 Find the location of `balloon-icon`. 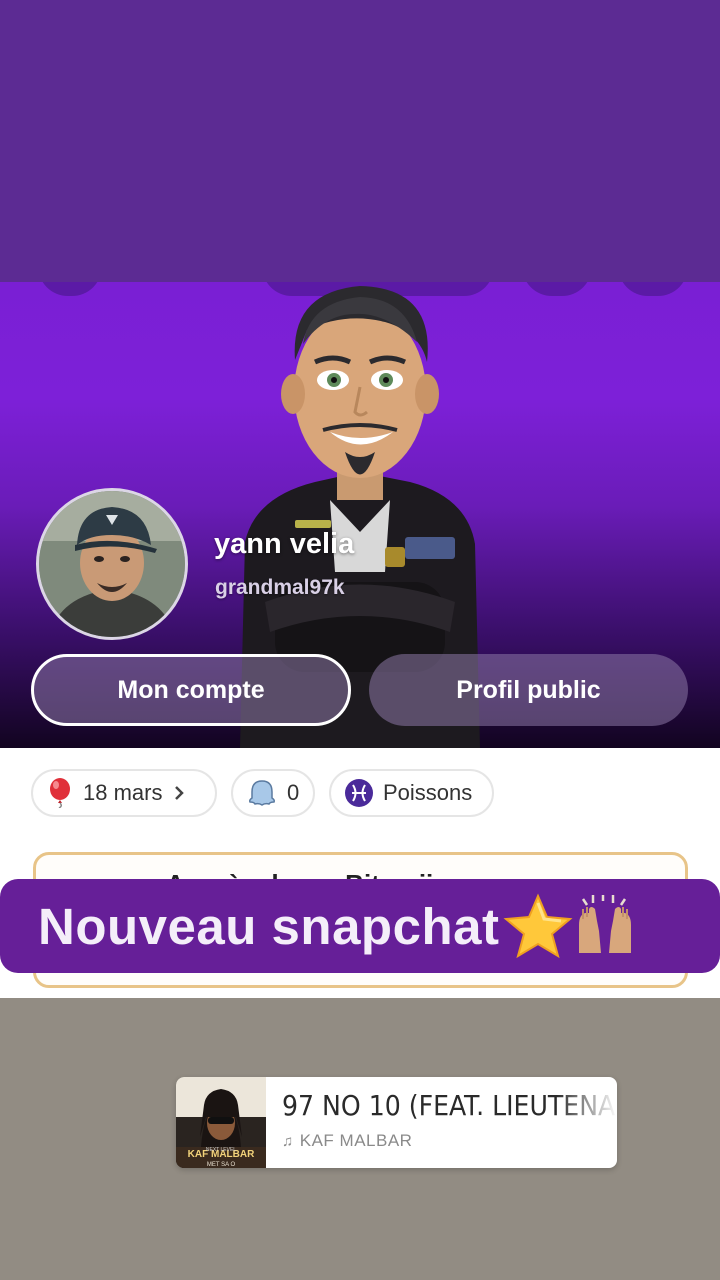

balloon-icon is located at coordinates (60, 793).